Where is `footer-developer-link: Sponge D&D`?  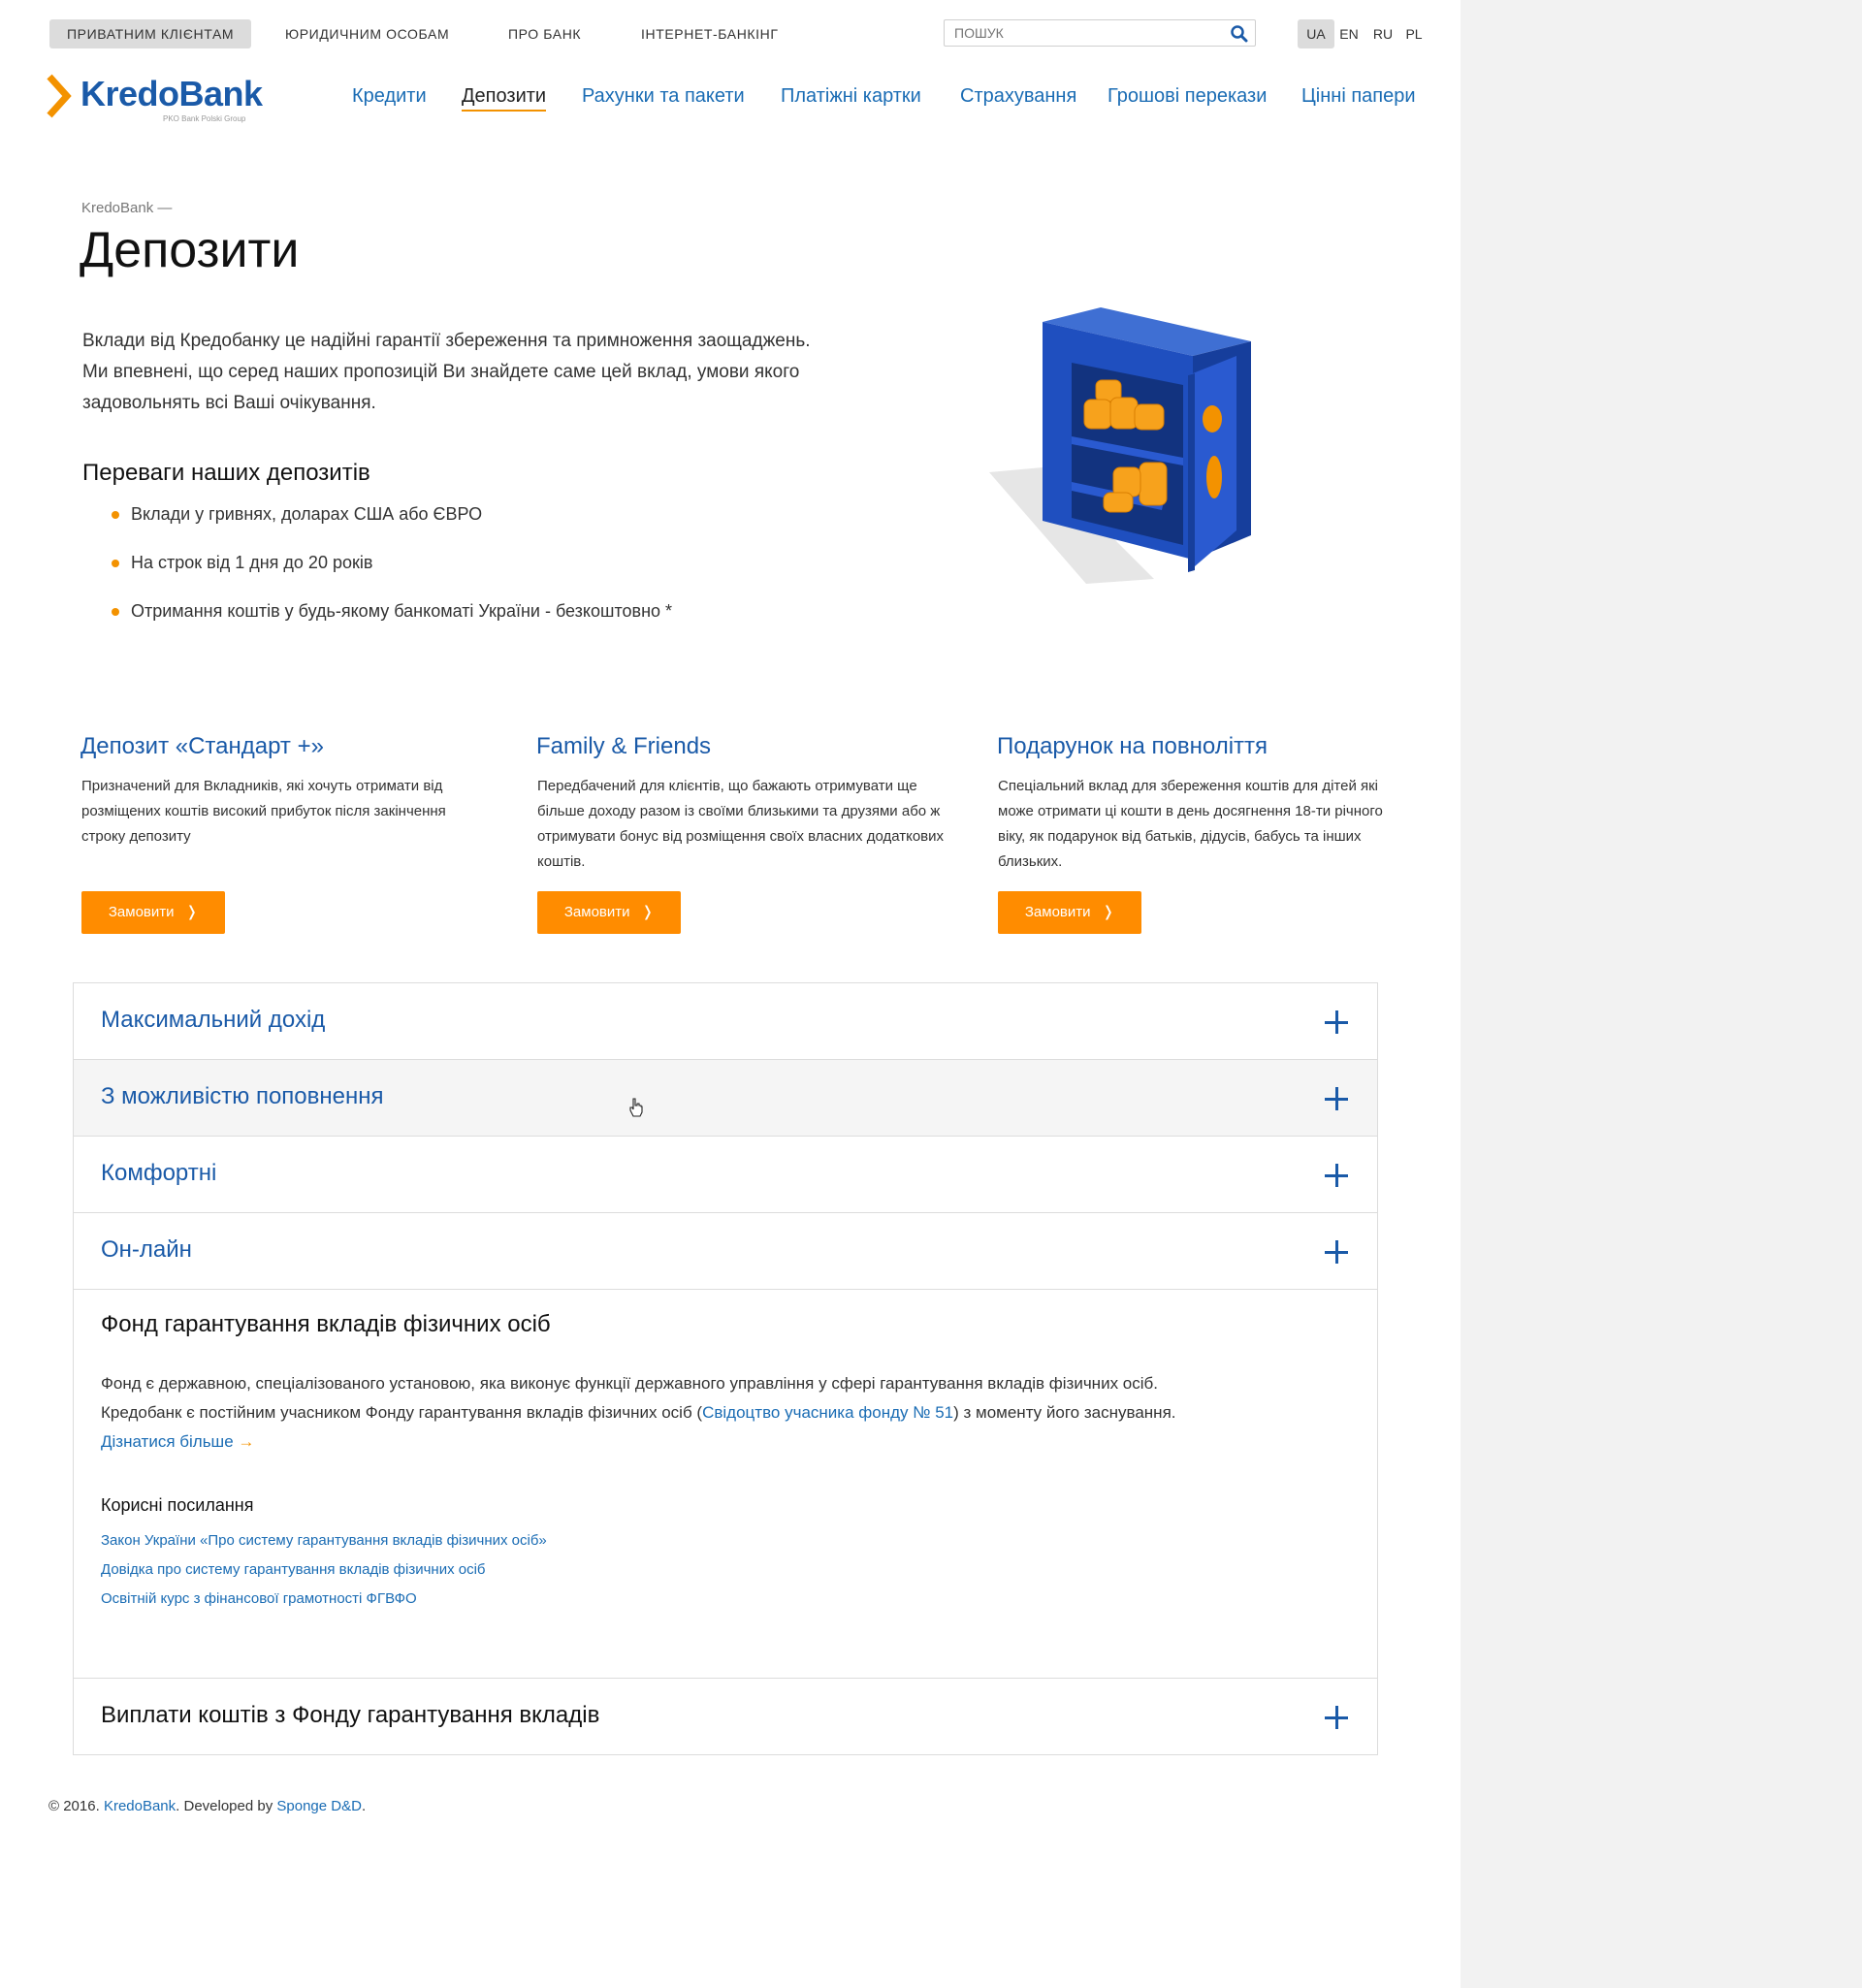
footer-developer-link: Sponge D&D is located at coordinates (319, 1806).